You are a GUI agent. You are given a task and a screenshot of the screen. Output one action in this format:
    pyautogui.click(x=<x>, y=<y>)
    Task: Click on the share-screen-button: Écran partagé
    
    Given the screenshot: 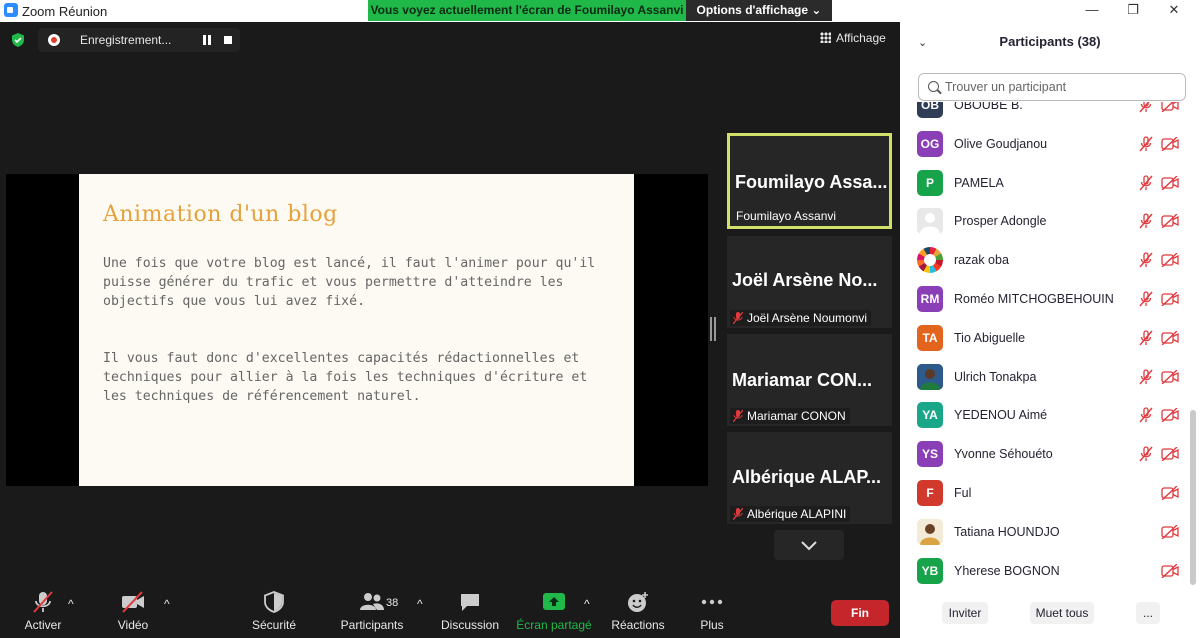 What is the action you would take?
    pyautogui.click(x=554, y=611)
    